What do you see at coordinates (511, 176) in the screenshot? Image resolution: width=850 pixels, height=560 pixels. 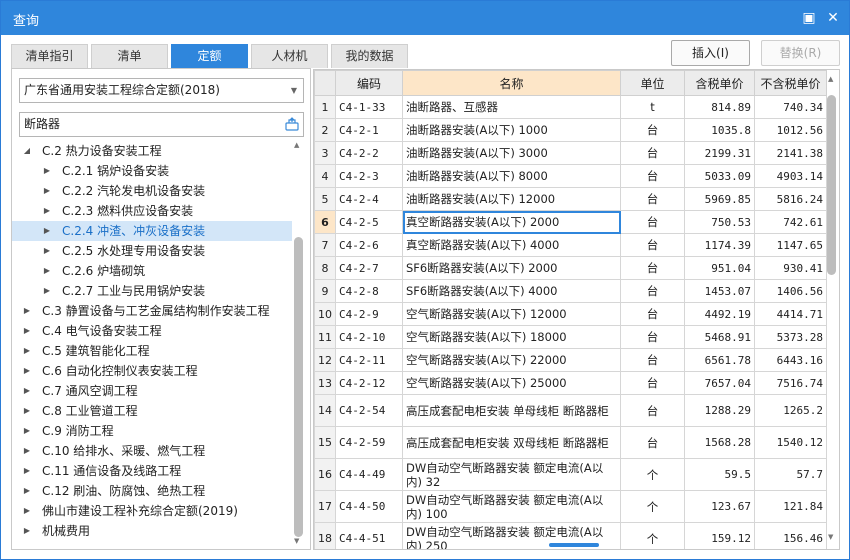 I see `cell-name: 油断路器安装(A以下) 8000` at bounding box center [511, 176].